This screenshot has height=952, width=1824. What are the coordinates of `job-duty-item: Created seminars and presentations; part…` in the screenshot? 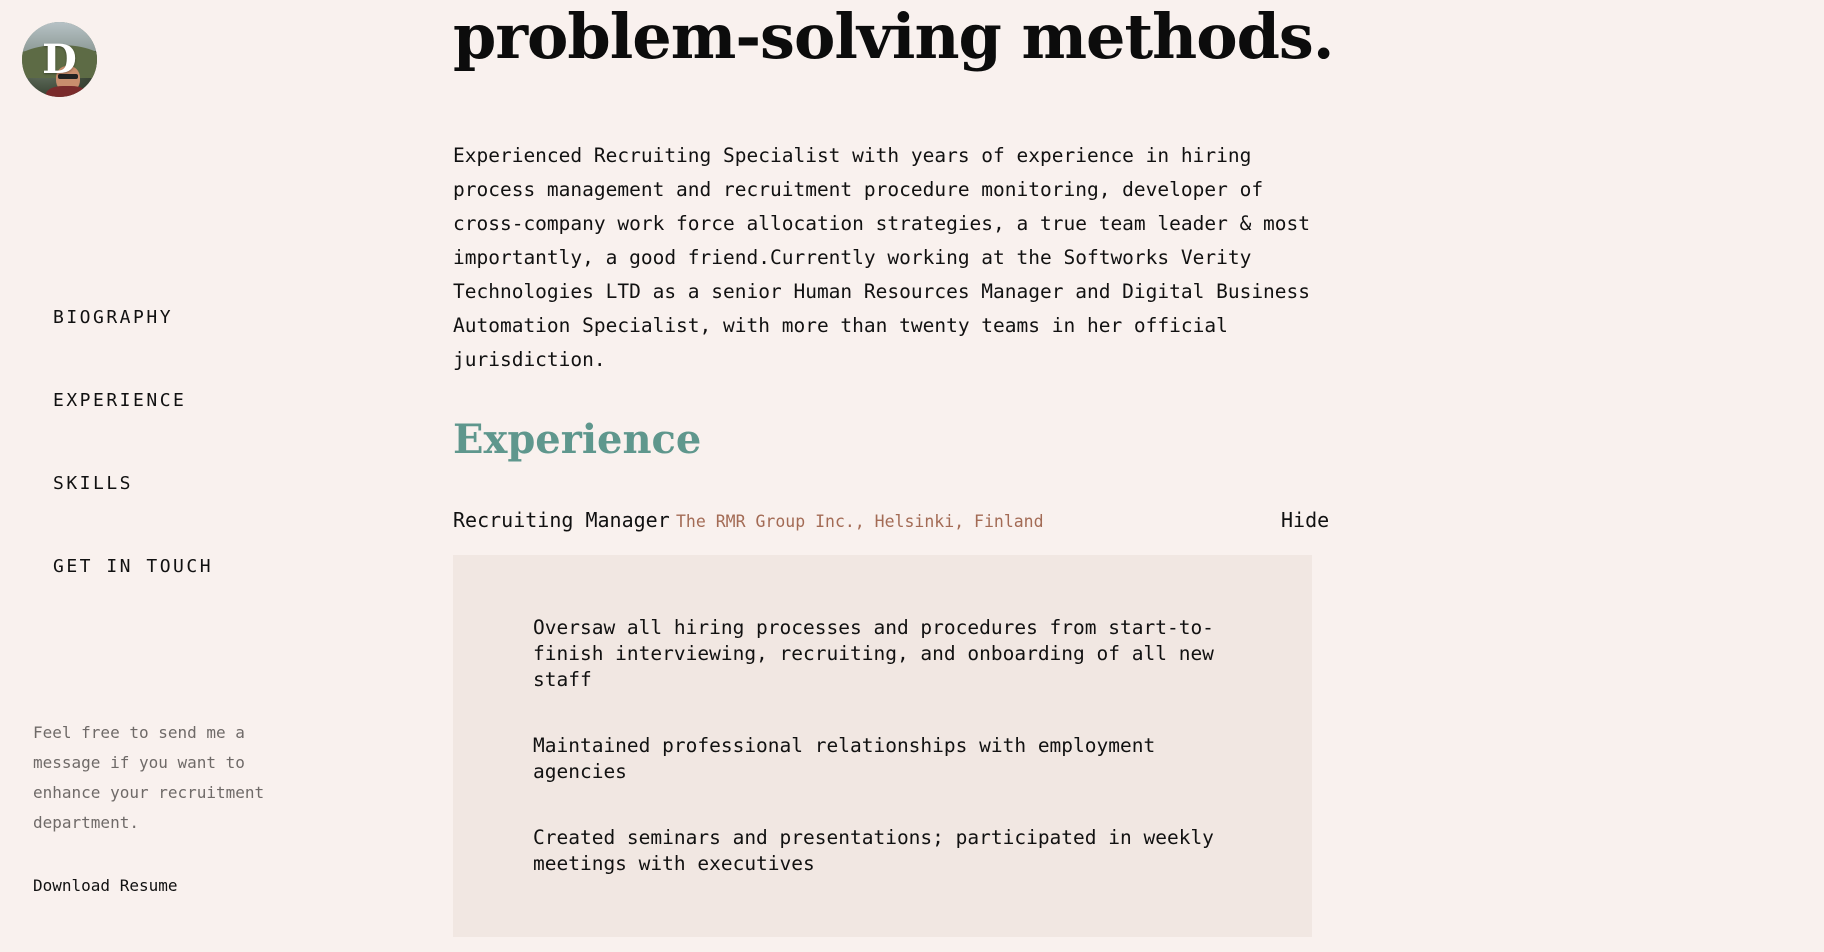 It's located at (873, 850).